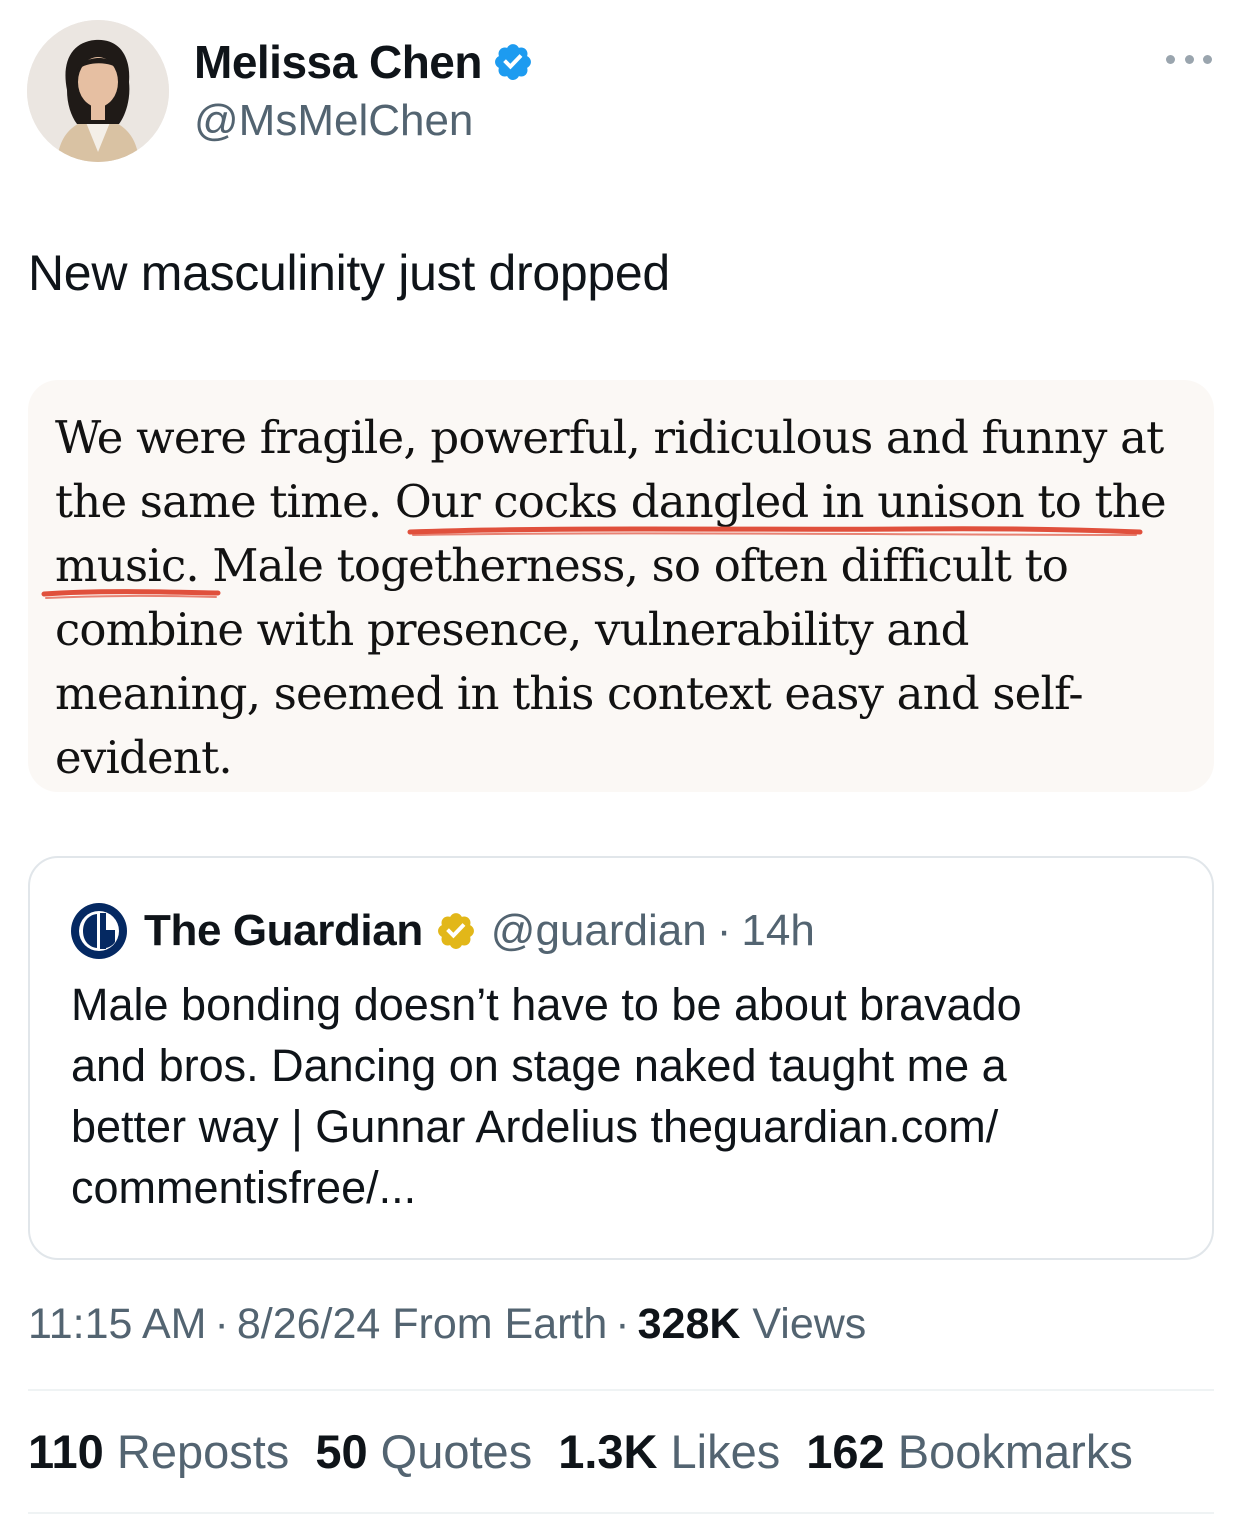  What do you see at coordinates (144, 757) in the screenshot?
I see `excerpt-line: evident.` at bounding box center [144, 757].